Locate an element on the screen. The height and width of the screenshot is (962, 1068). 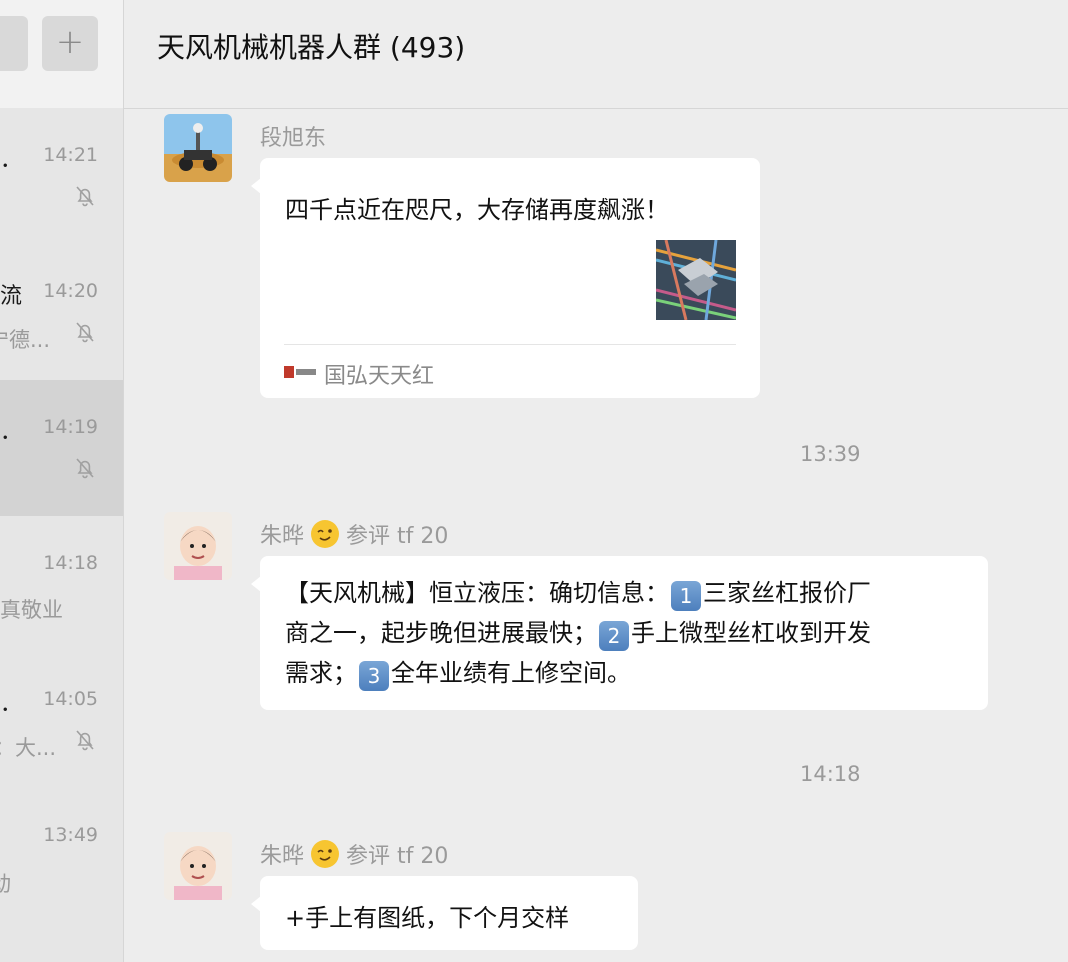
text-segment: 三家丝杠报价厂 is located at coordinates (787, 593).